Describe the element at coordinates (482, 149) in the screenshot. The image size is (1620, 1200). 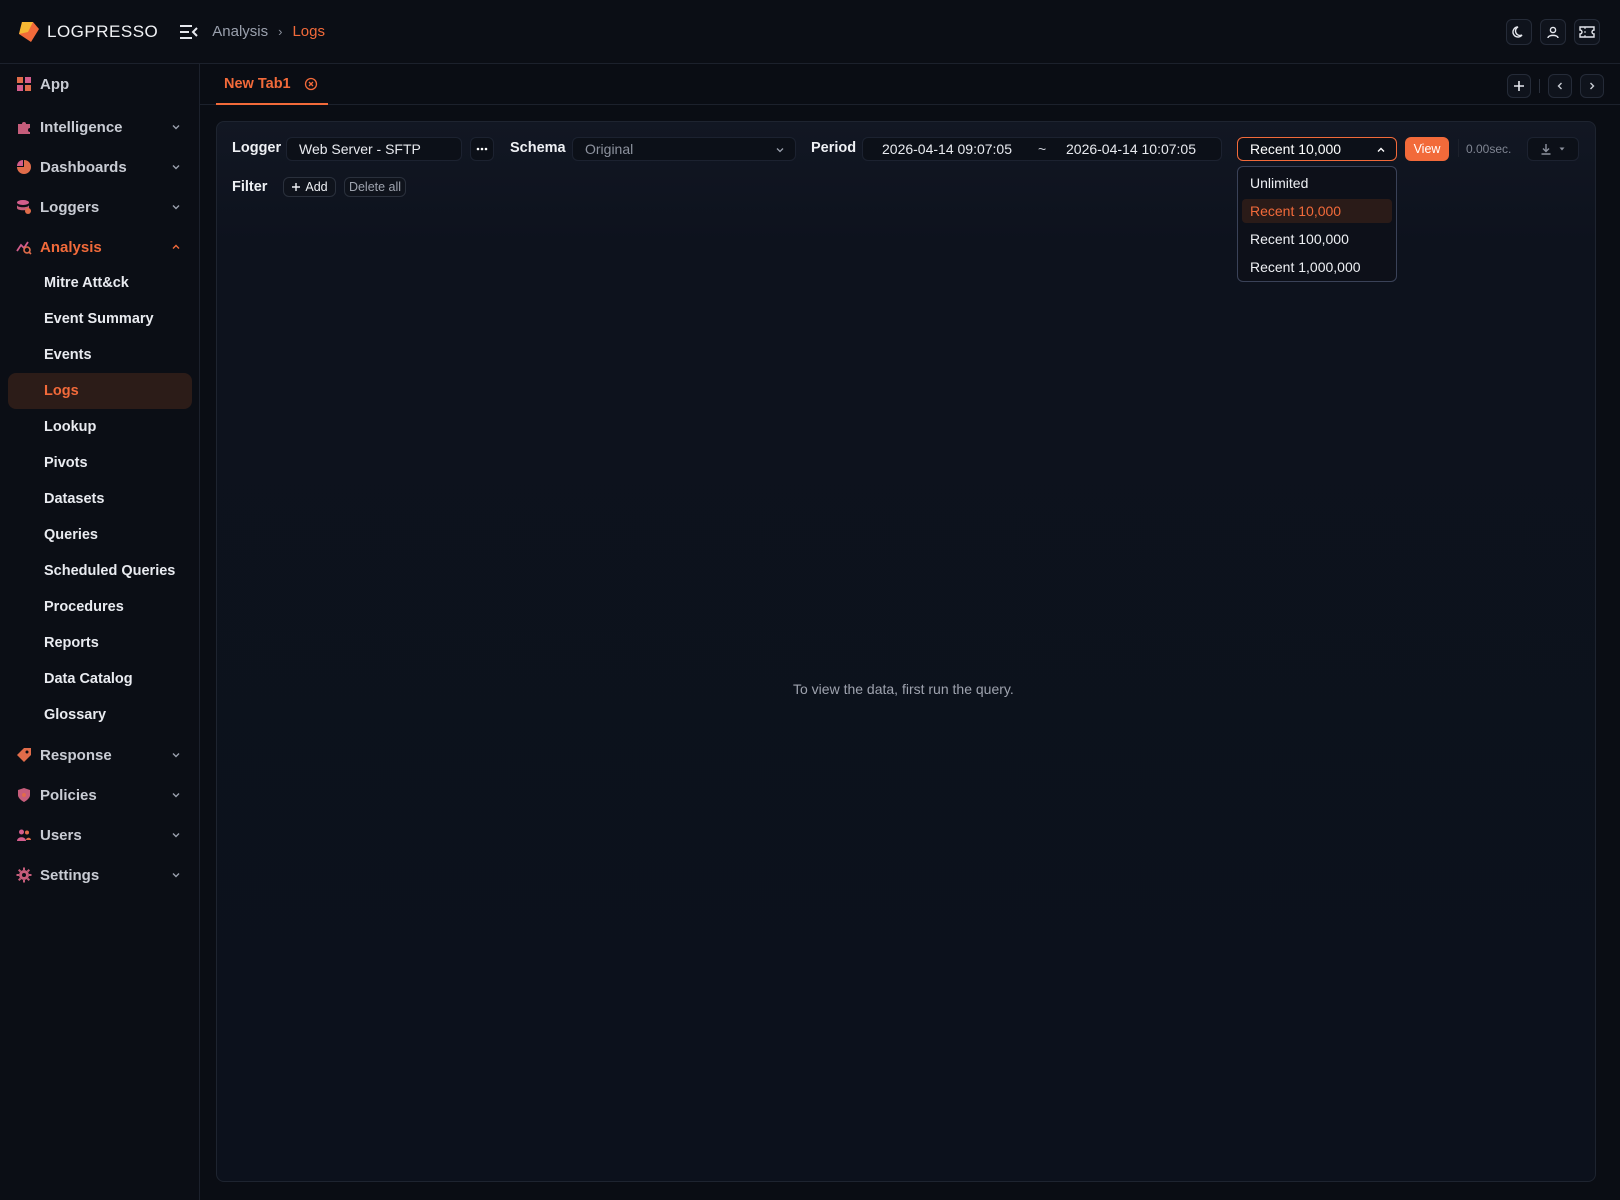
I see `logger-more-button` at that location.